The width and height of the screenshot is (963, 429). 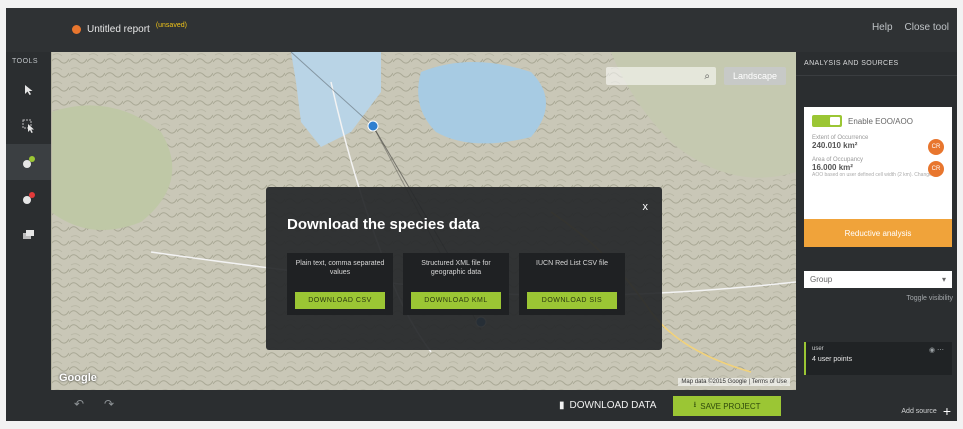 What do you see at coordinates (919, 411) in the screenshot?
I see `add-source-label: Add source` at bounding box center [919, 411].